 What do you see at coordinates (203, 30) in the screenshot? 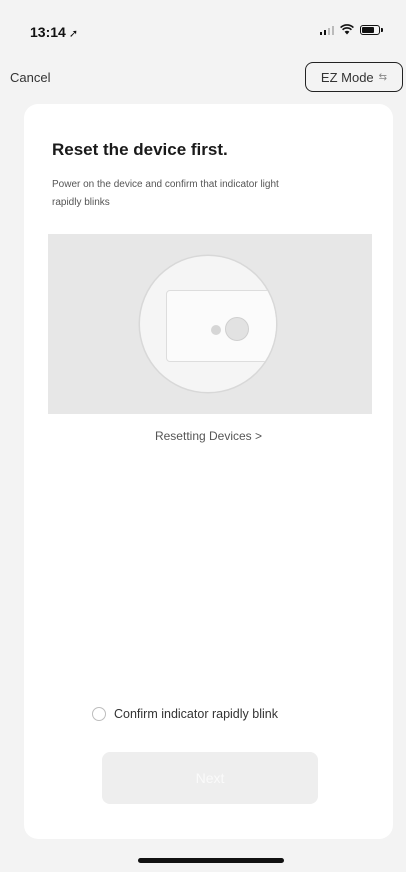
I see `status-bar: 13:14 ➚` at bounding box center [203, 30].